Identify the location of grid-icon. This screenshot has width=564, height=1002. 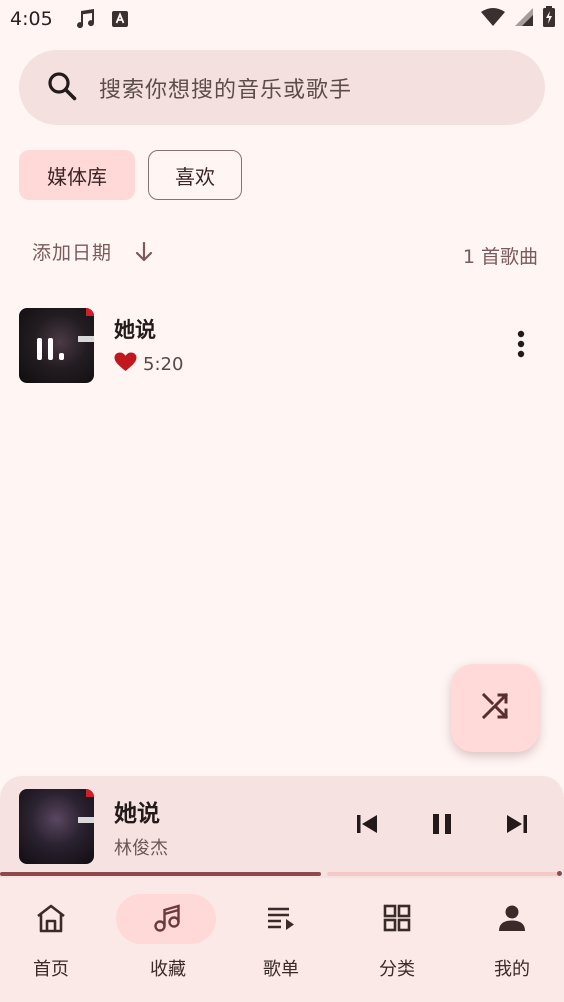
(397, 918).